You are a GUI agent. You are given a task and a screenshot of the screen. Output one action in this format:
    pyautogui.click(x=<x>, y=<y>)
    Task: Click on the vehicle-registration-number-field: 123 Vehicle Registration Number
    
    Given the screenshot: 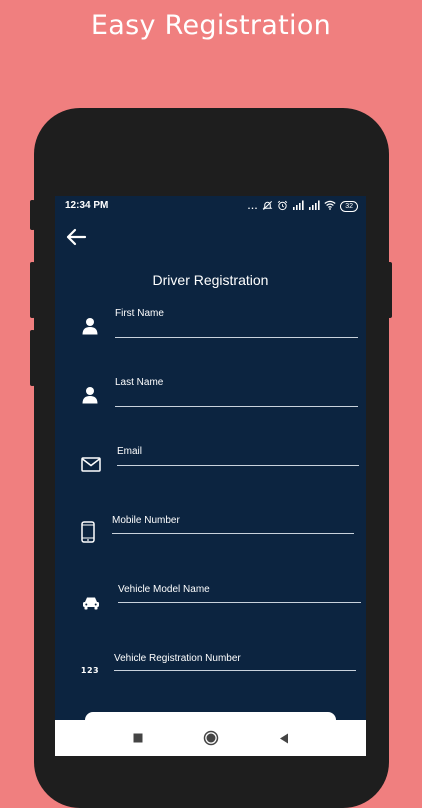 What is the action you would take?
    pyautogui.click(x=210, y=671)
    